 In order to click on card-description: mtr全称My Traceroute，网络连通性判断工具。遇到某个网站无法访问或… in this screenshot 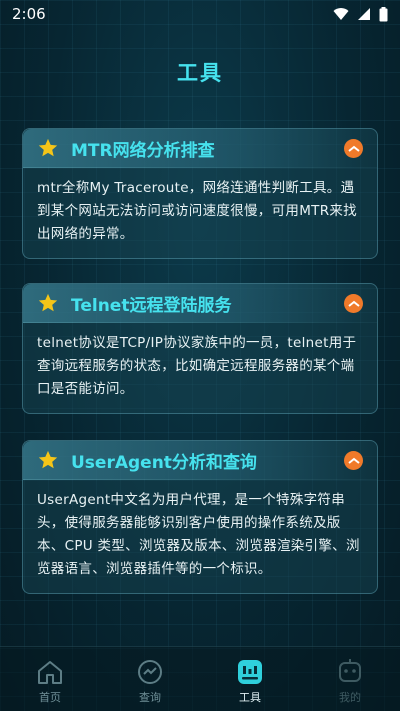, I will do `click(197, 211)`.